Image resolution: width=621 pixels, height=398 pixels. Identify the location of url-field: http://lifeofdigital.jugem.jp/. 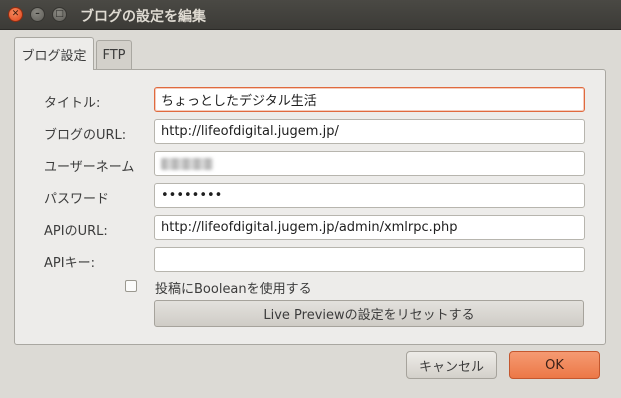
(369, 131).